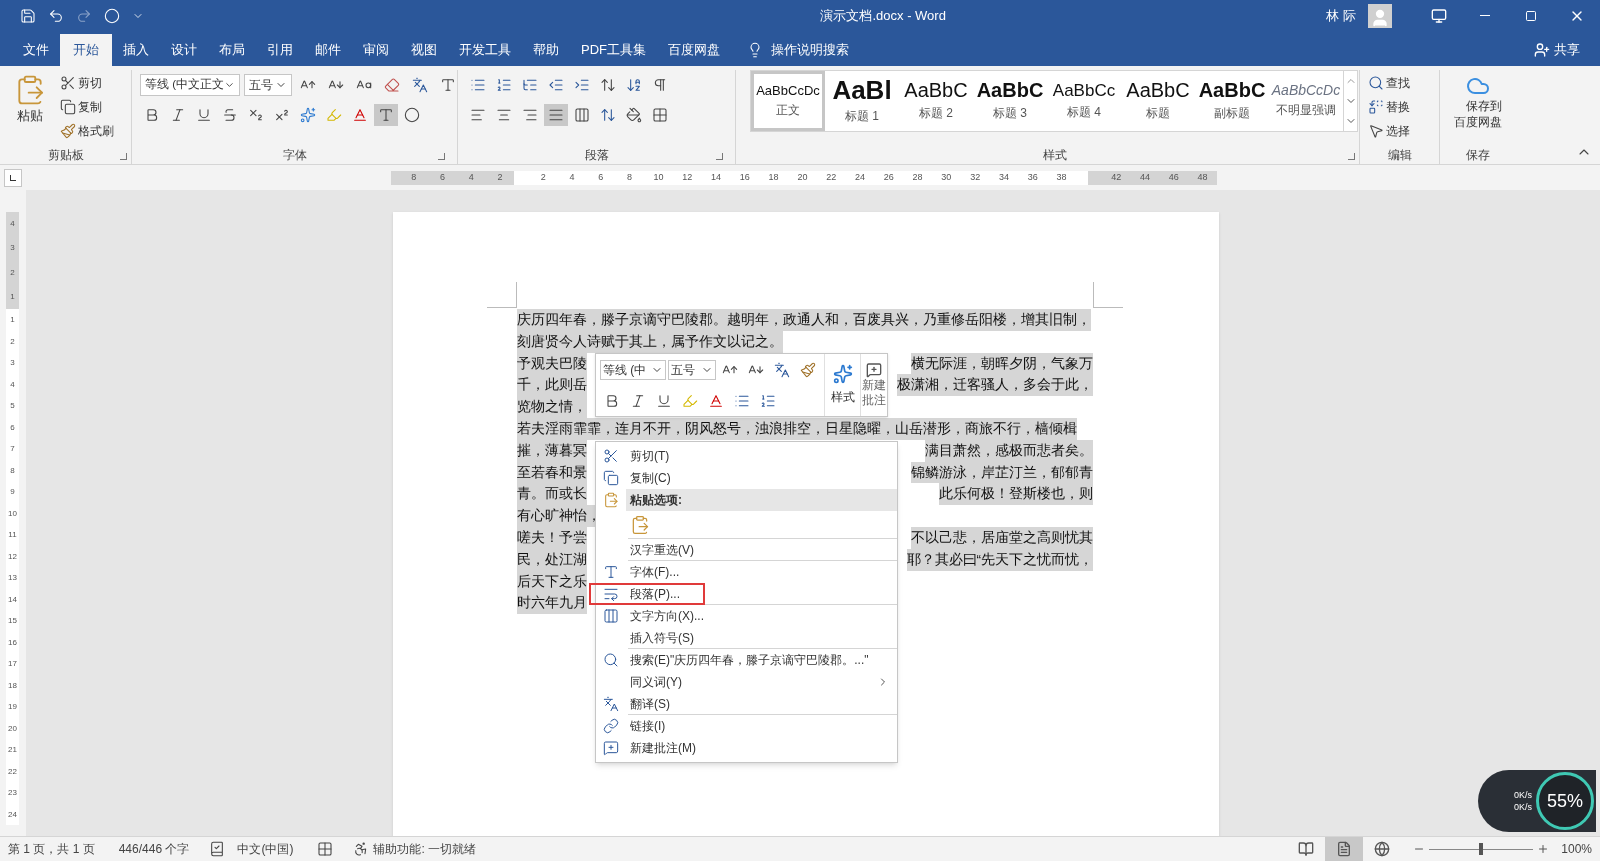 This screenshot has height=861, width=1600. I want to click on ribbon-tab: 审阅, so click(376, 50).